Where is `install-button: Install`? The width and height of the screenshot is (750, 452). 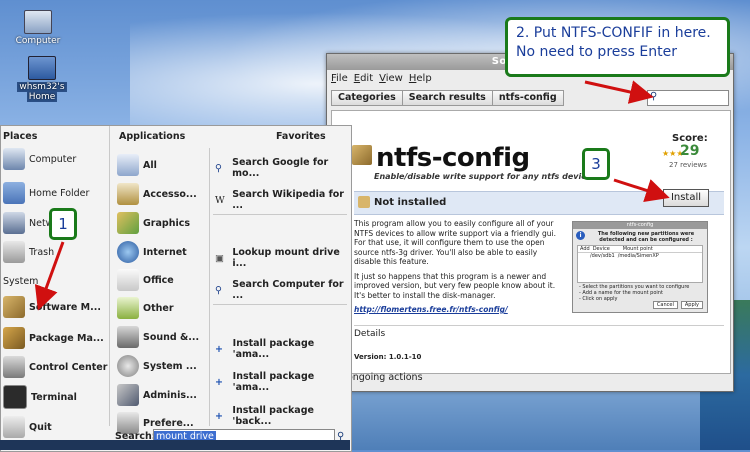
install-button: Install is located at coordinates (686, 198).